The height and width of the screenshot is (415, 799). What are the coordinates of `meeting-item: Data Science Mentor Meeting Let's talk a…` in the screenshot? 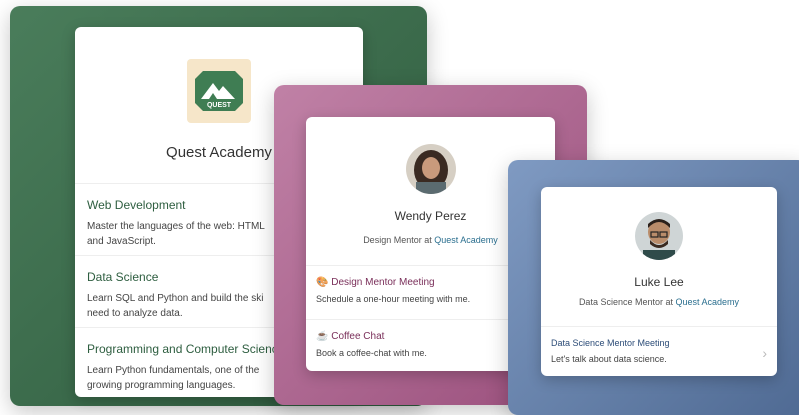 It's located at (659, 351).